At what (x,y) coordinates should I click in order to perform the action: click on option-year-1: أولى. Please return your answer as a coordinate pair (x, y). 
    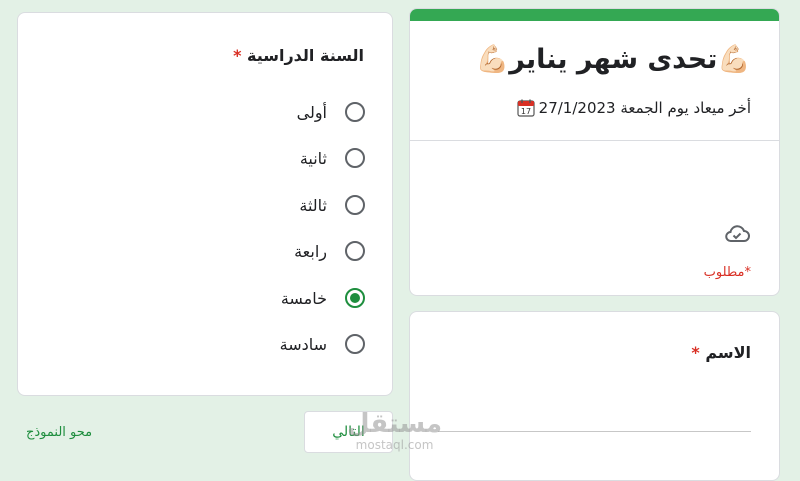
    Looking at the image, I should click on (265, 112).